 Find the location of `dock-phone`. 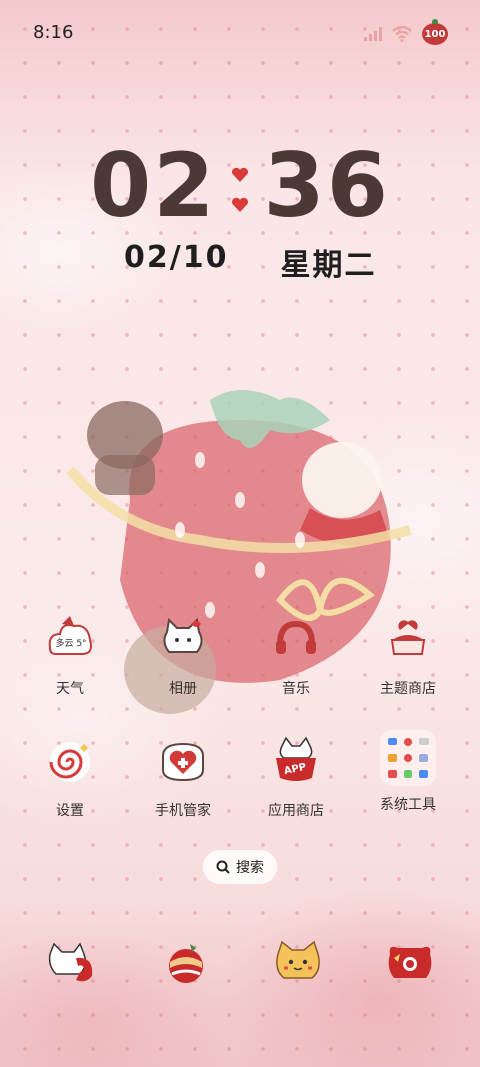

dock-phone is located at coordinates (72, 964).